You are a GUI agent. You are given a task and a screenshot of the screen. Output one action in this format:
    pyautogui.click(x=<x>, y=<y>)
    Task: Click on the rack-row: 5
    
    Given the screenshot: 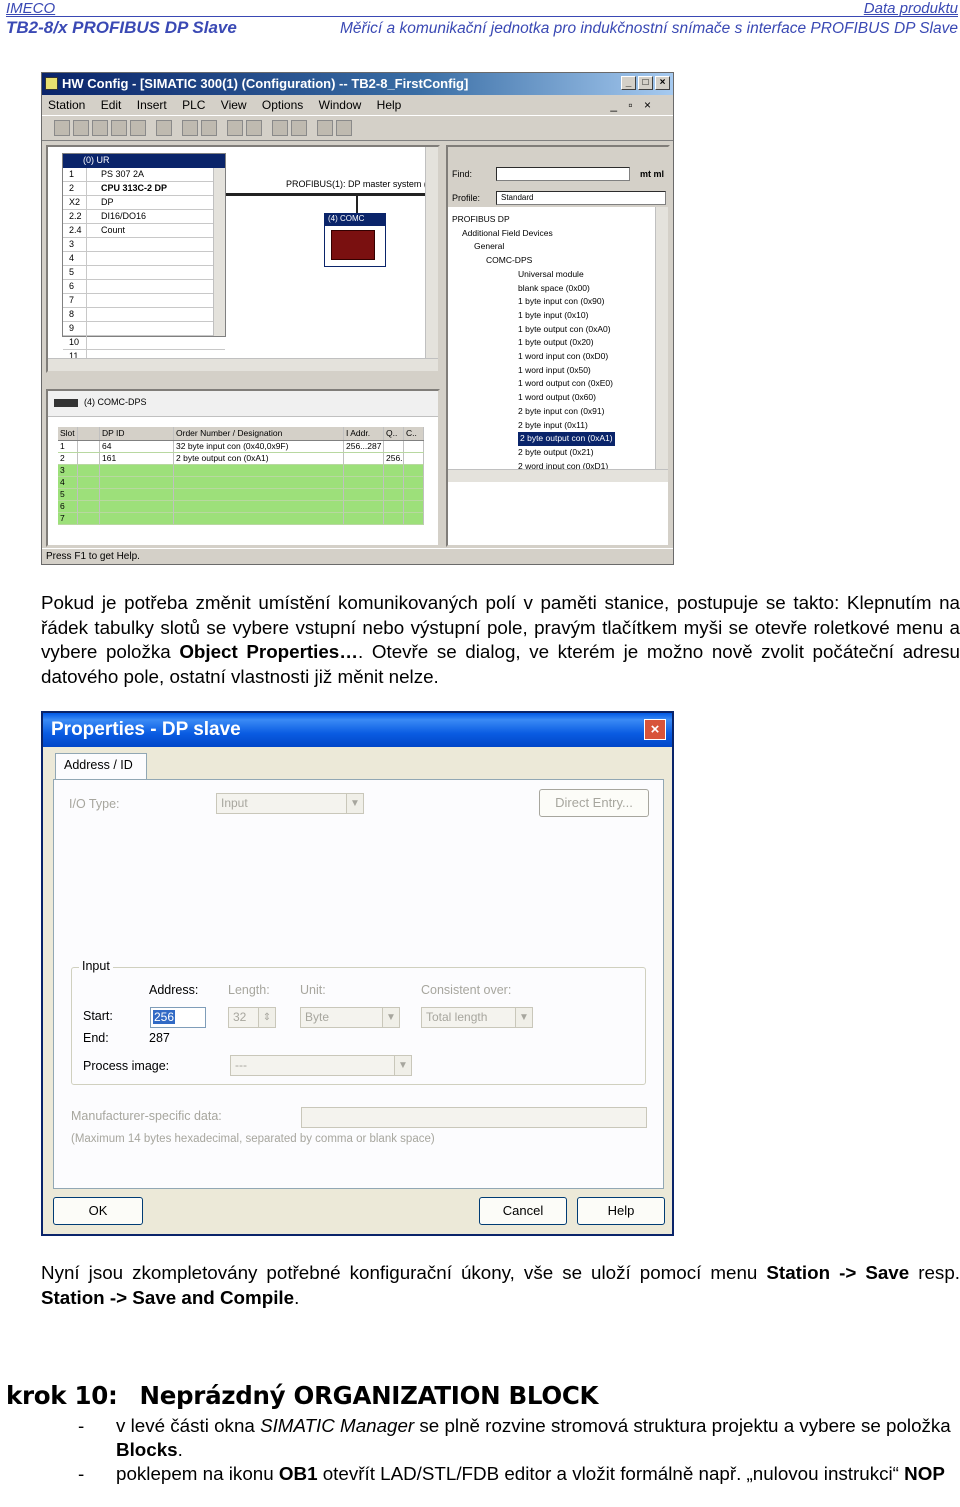 What is the action you would take?
    pyautogui.click(x=144, y=273)
    